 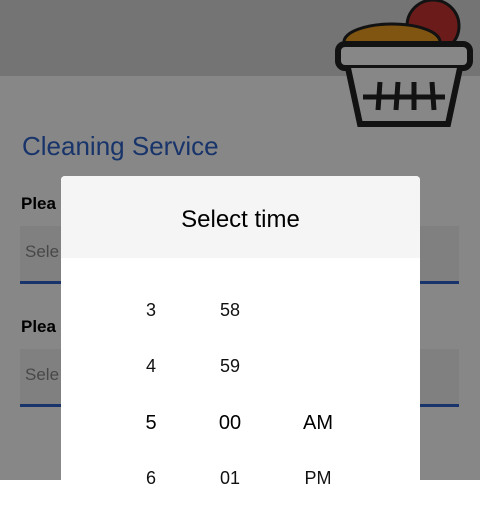 I want to click on minute-option-selected: 00, so click(x=230, y=423).